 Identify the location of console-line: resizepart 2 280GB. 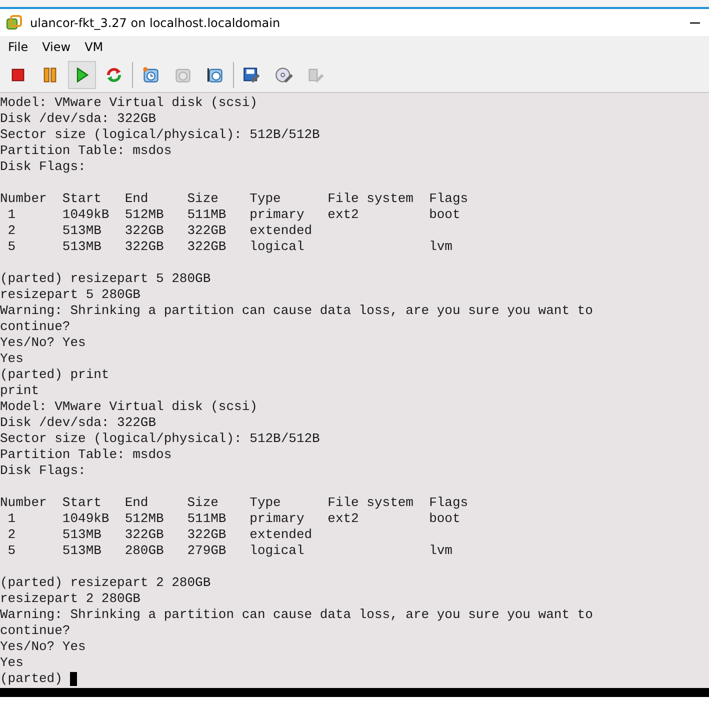
(70, 599).